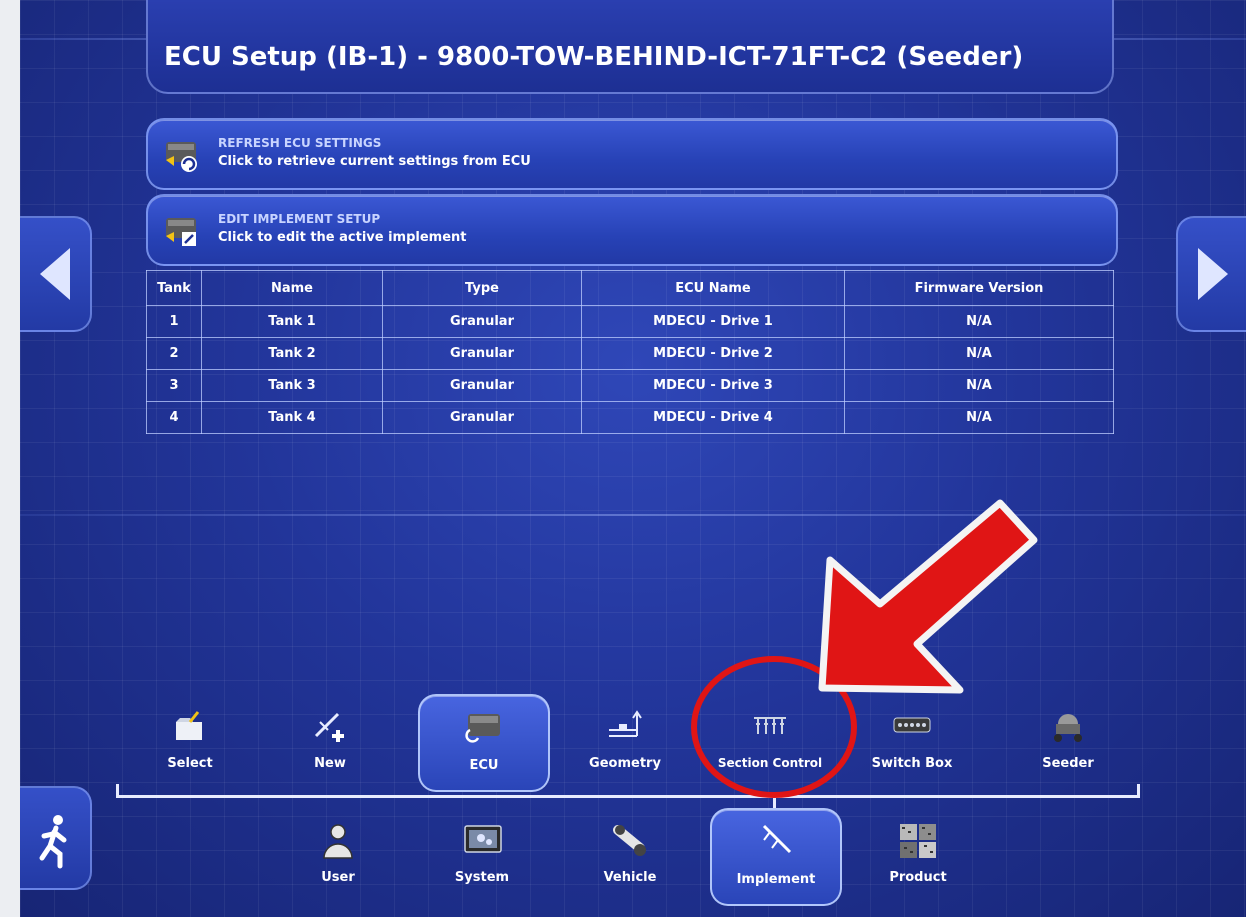 This screenshot has width=1246, height=917. I want to click on folder-icon, so click(189, 725).